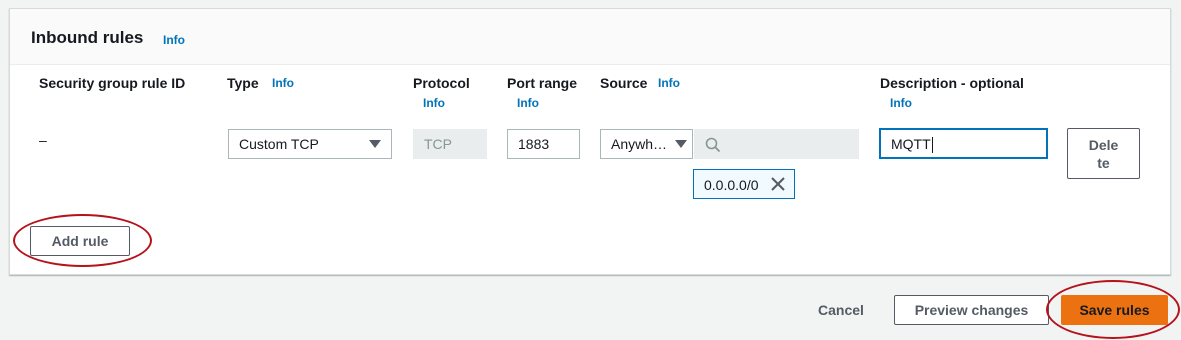  I want to click on rule-id-value: –, so click(43, 140).